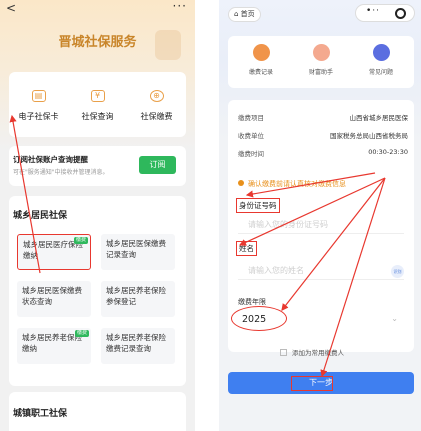 This screenshot has width=421, height=431. What do you see at coordinates (321, 225) in the screenshot?
I see `id-number-input: 请输入您的身份证号码` at bounding box center [321, 225].